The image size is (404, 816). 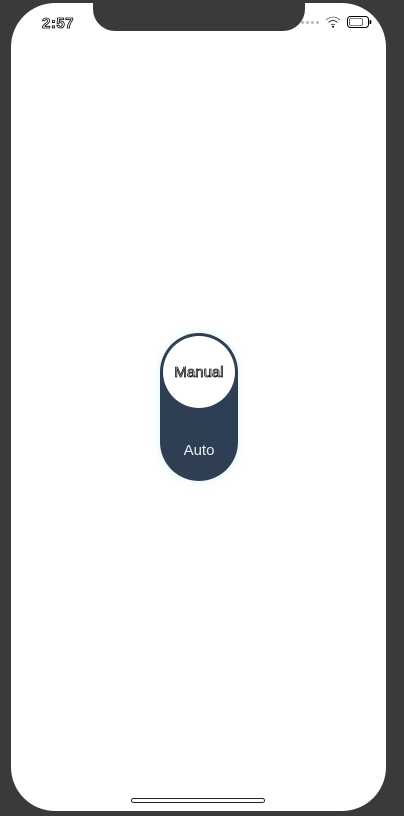 I want to click on cellular-dots-icon, so click(x=310, y=22).